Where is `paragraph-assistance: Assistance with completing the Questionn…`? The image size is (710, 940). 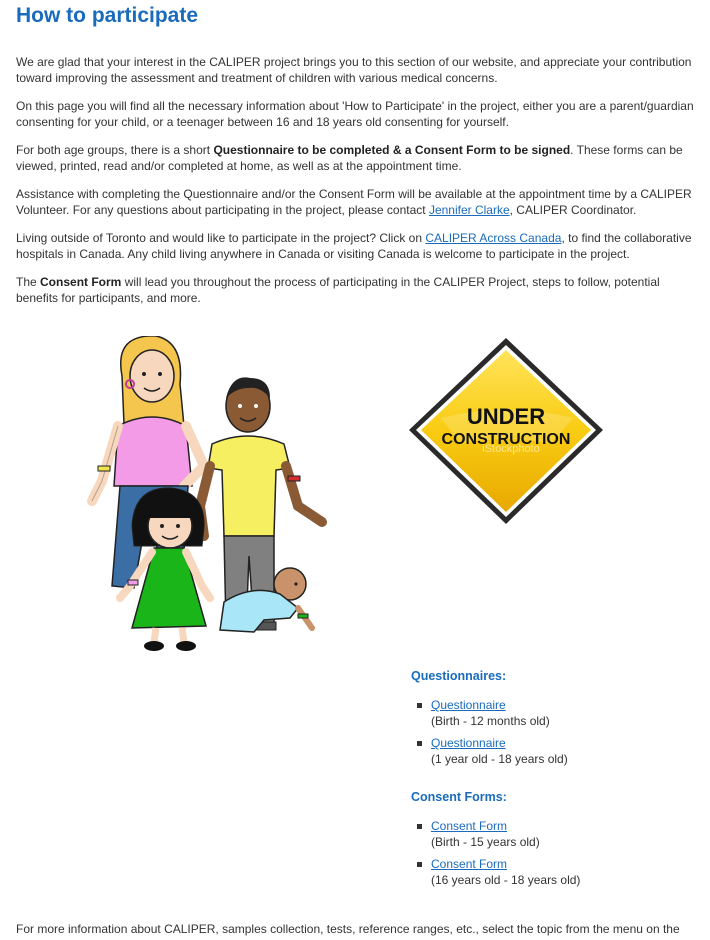 paragraph-assistance: Assistance with completing the Questionn… is located at coordinates (355, 202).